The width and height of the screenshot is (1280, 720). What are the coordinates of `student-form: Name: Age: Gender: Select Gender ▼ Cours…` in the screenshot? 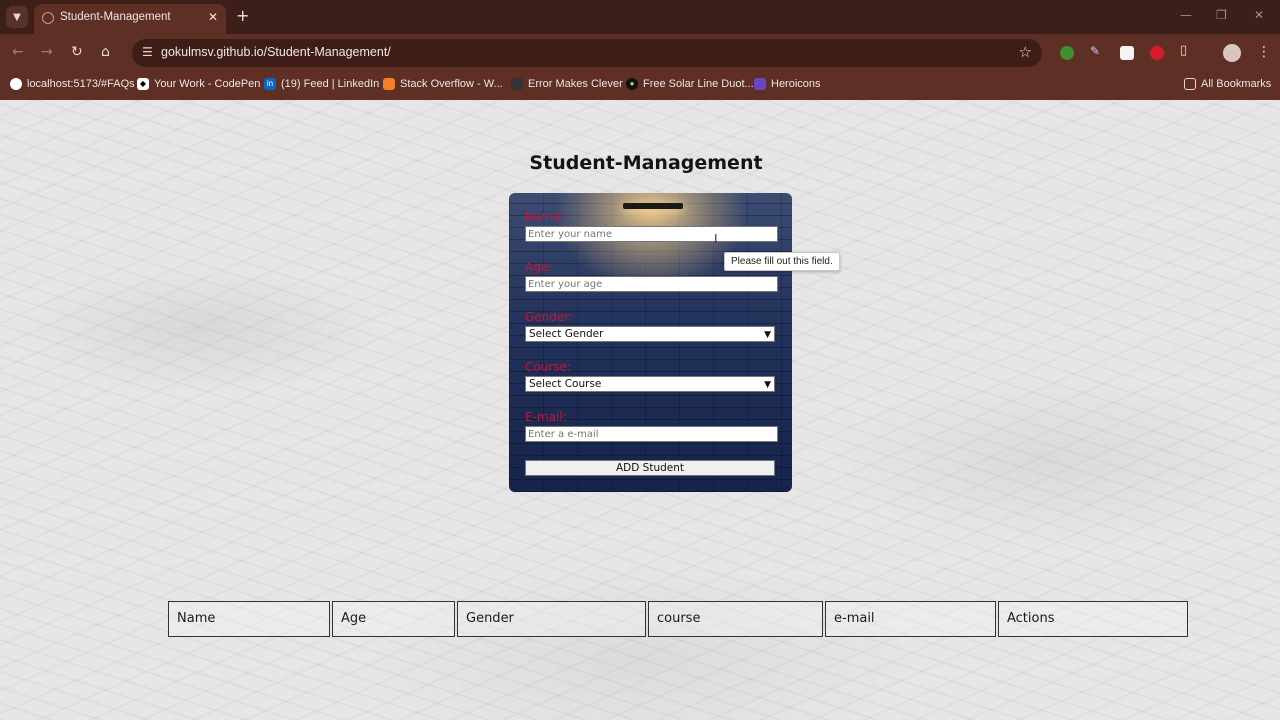 It's located at (650, 342).